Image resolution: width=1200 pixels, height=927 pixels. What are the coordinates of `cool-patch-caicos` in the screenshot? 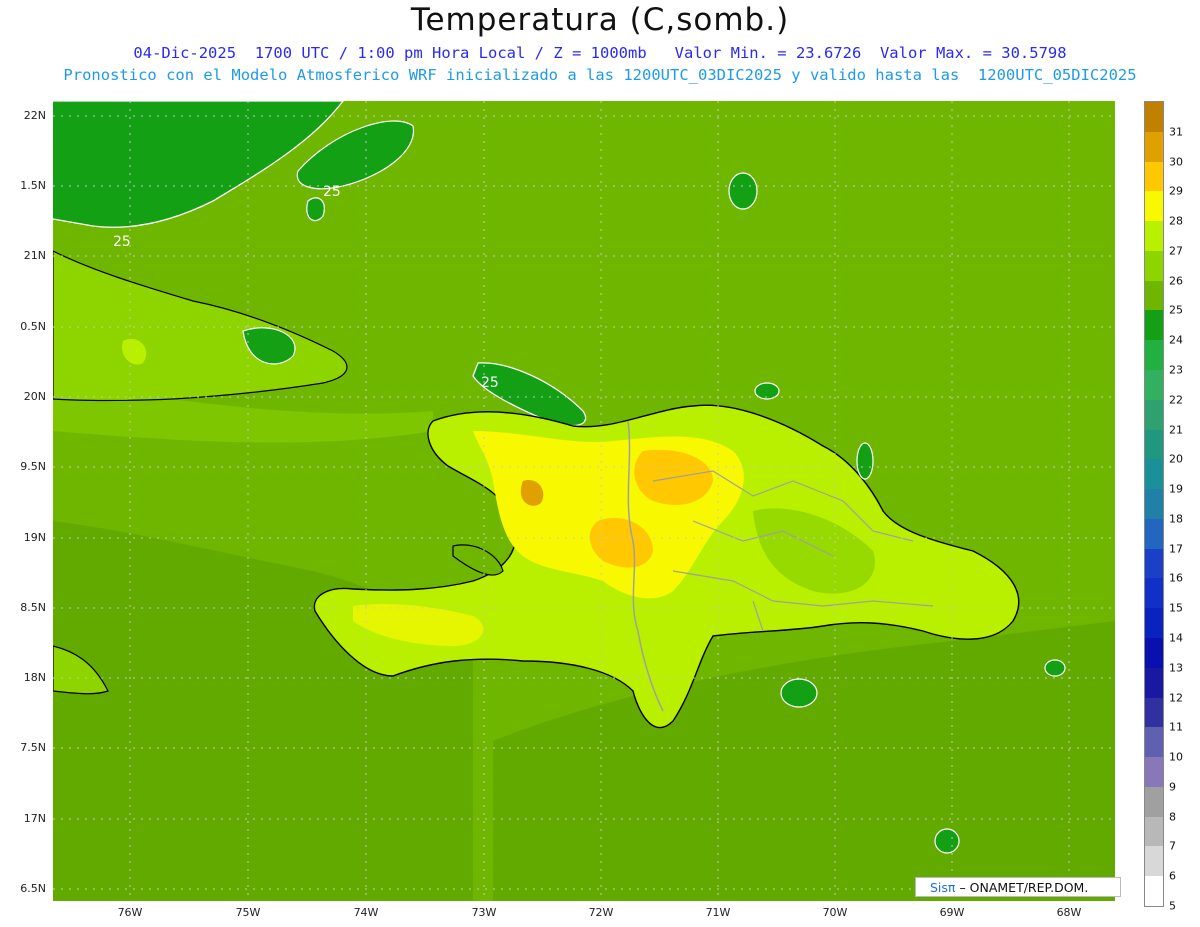 It's located at (743, 191).